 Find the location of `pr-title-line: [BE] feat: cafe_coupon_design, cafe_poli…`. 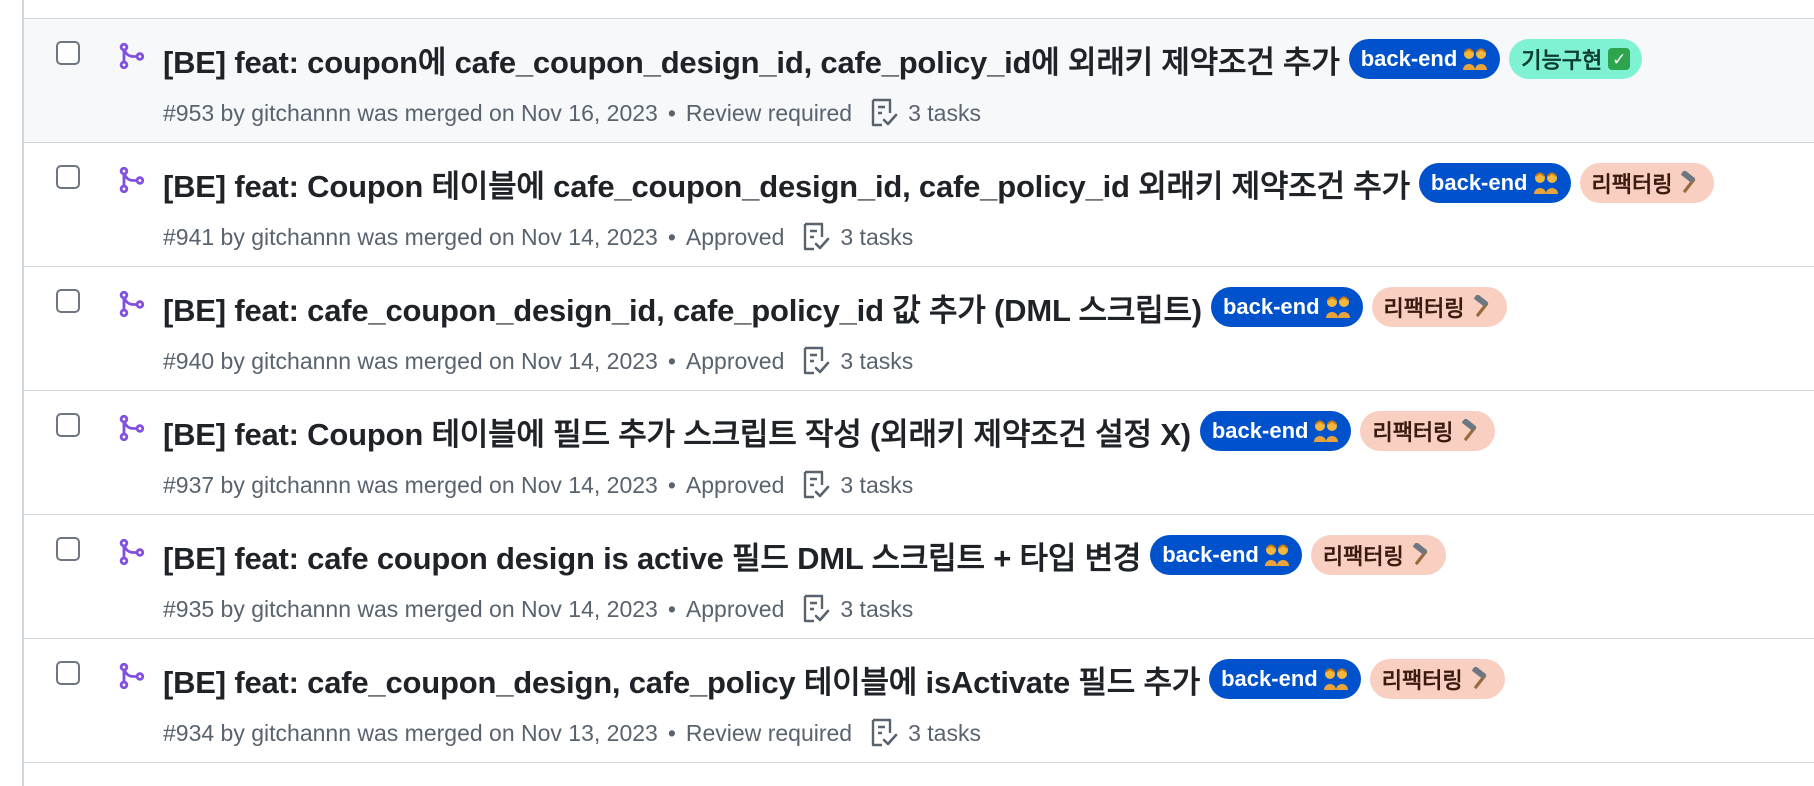

pr-title-line: [BE] feat: cafe_coupon_design, cafe_poli… is located at coordinates (983, 679).